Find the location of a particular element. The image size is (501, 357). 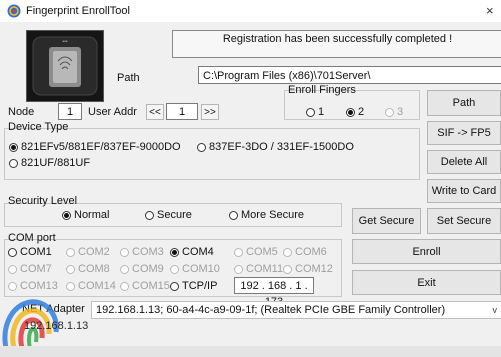

security-level-secure: Secure is located at coordinates (168, 215).